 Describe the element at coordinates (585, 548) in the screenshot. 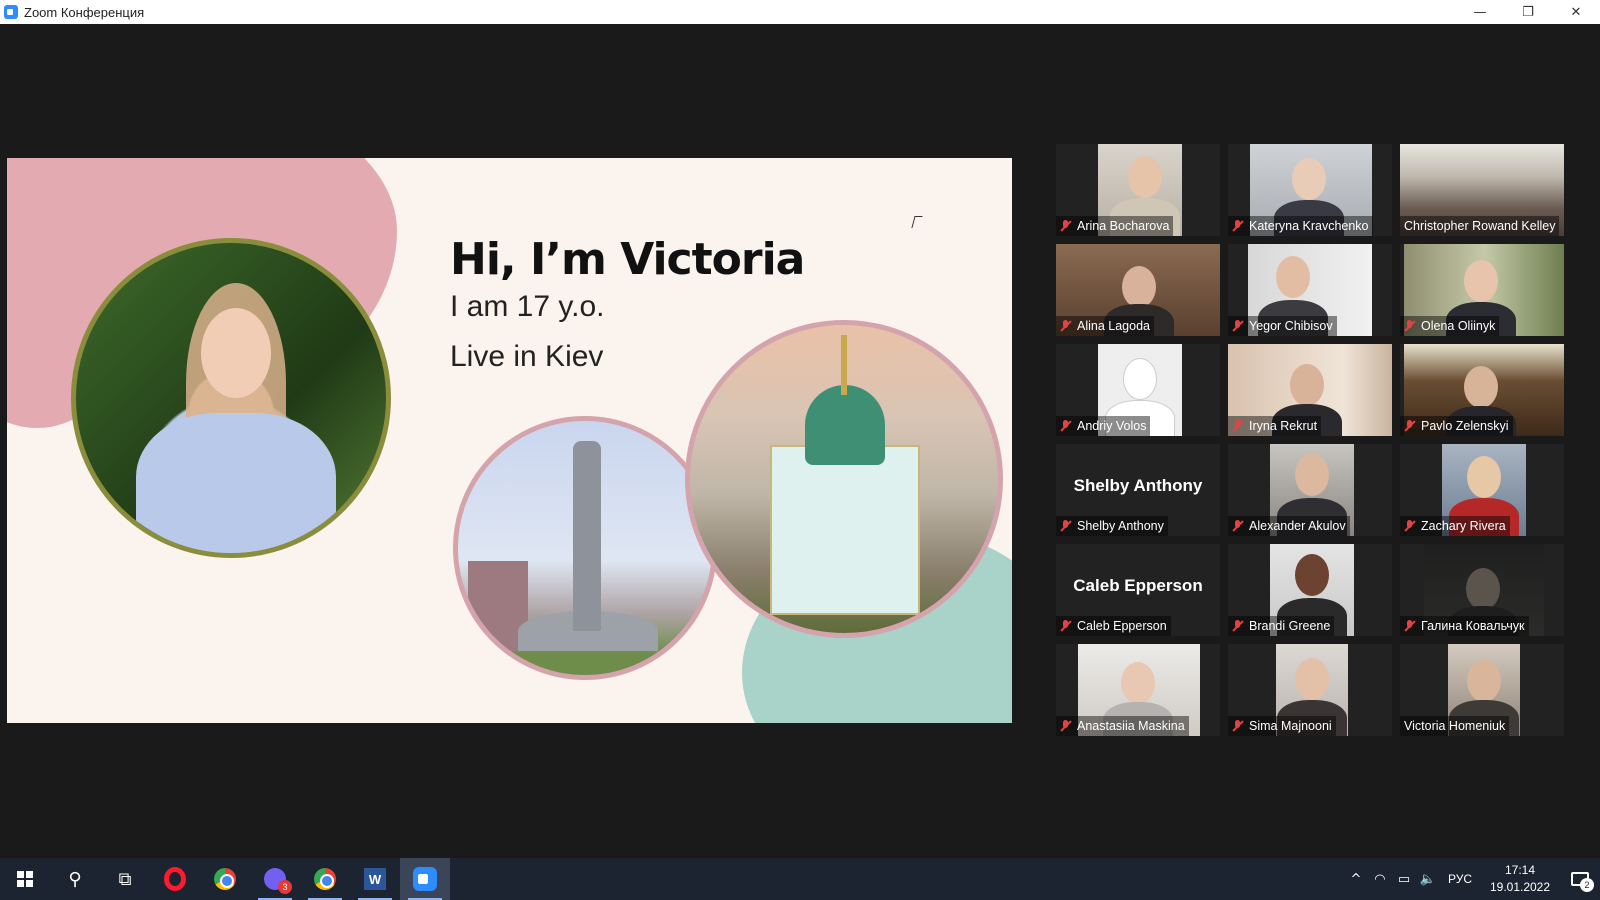

I see `monument-photo` at that location.